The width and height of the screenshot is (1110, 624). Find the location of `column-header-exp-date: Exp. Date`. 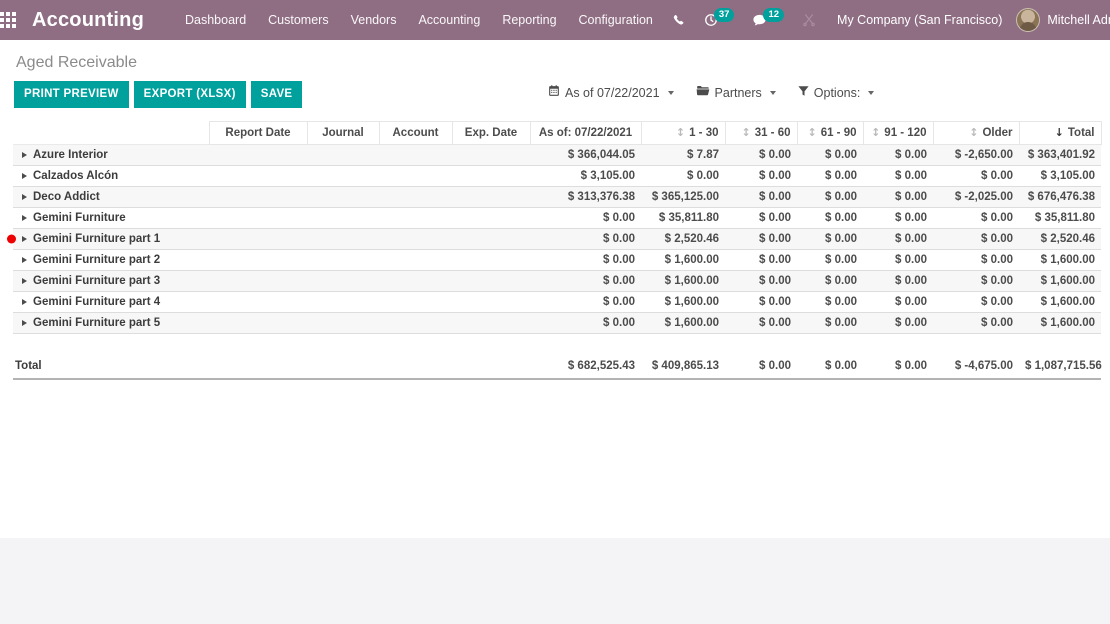

column-header-exp-date: Exp. Date is located at coordinates (491, 133).